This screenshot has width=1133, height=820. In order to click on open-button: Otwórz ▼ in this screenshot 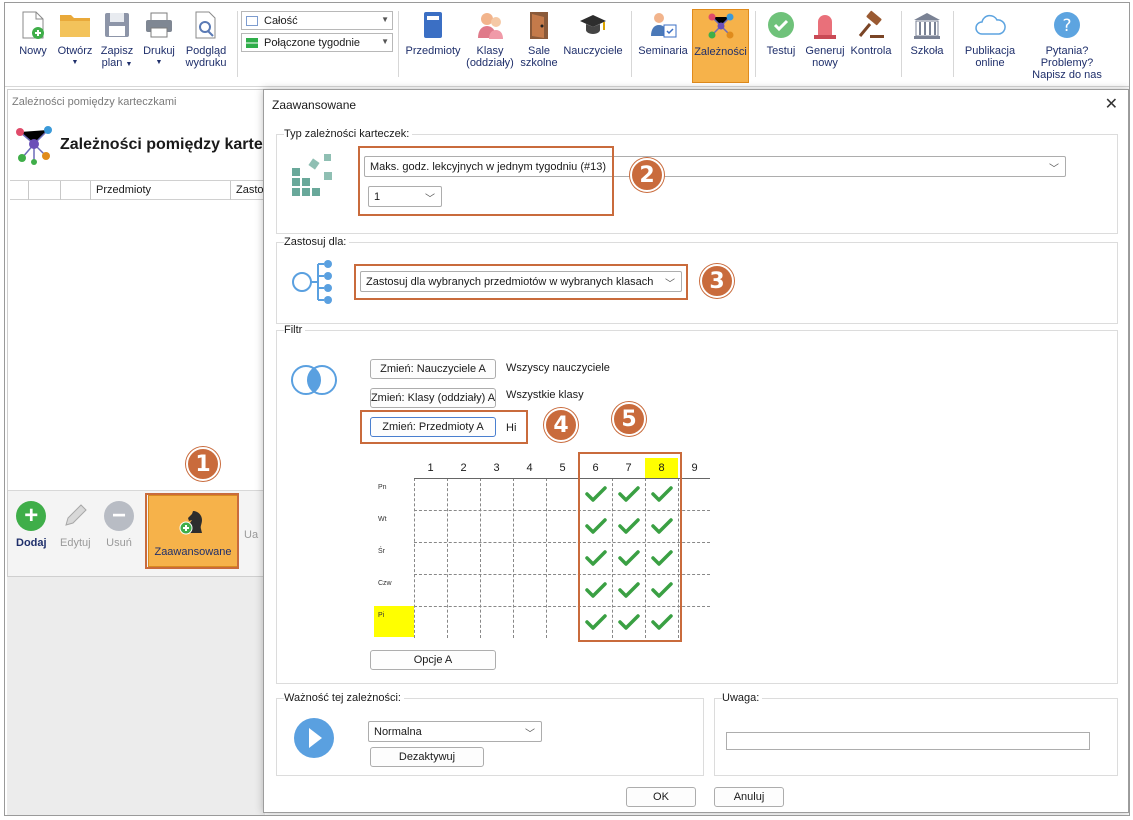, I will do `click(75, 46)`.